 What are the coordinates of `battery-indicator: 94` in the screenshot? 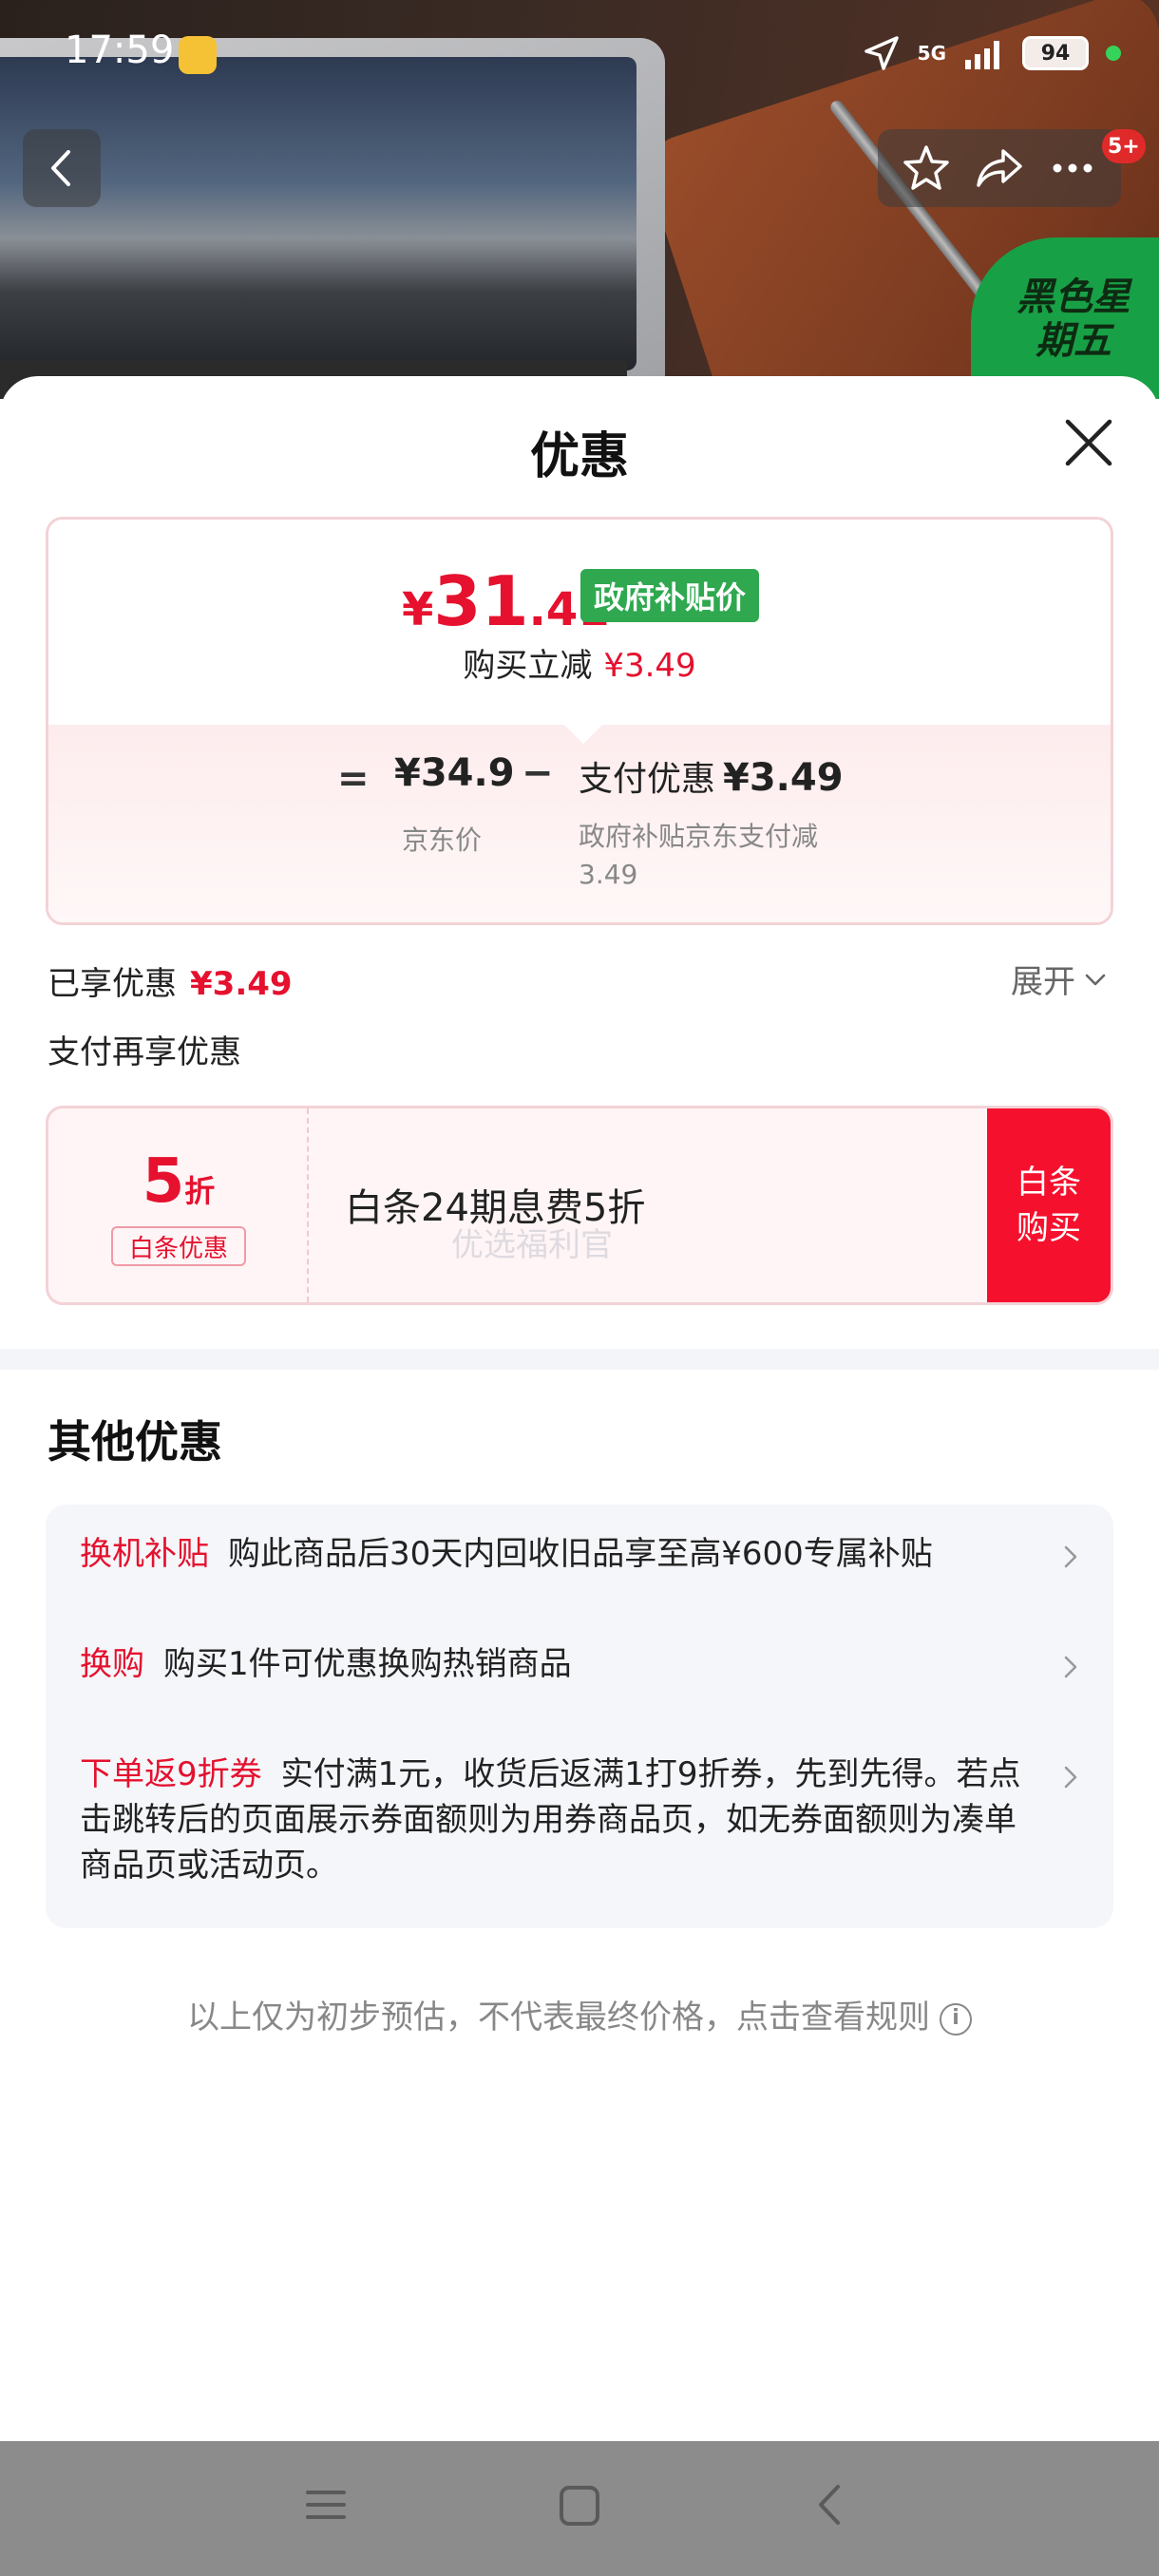 It's located at (1055, 53).